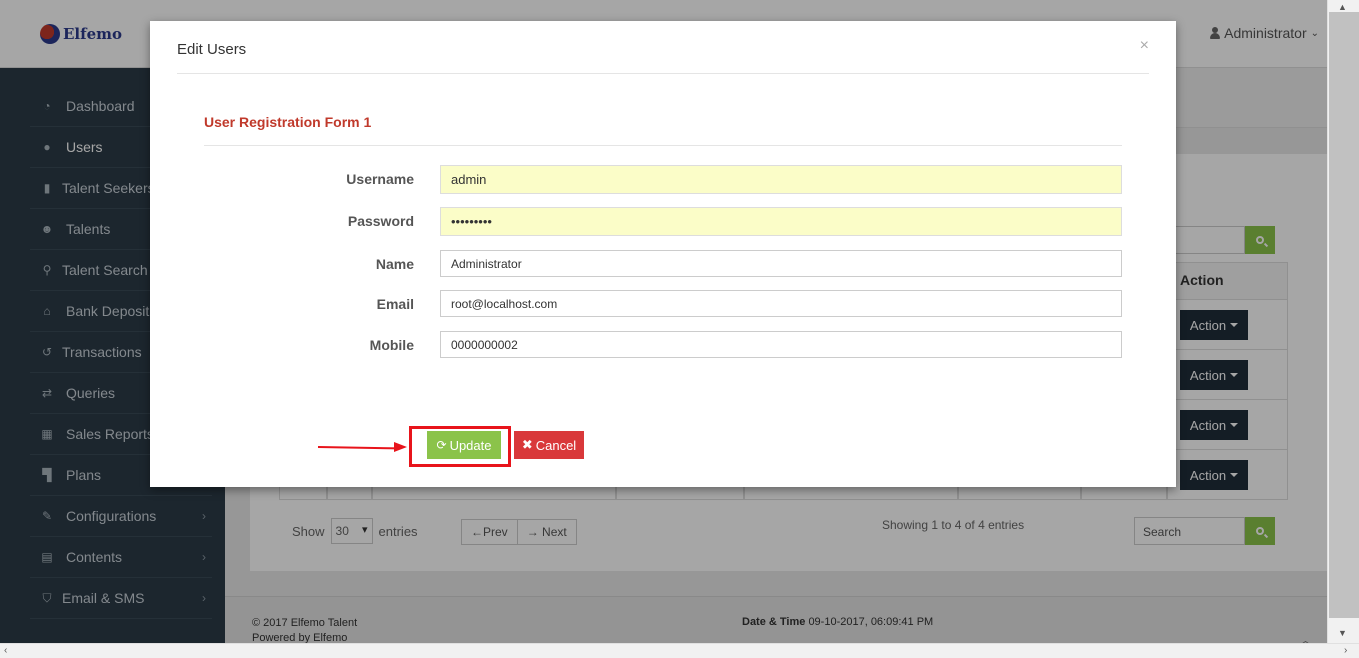 This screenshot has height=658, width=1359. What do you see at coordinates (380, 179) in the screenshot?
I see `username-label: Username` at bounding box center [380, 179].